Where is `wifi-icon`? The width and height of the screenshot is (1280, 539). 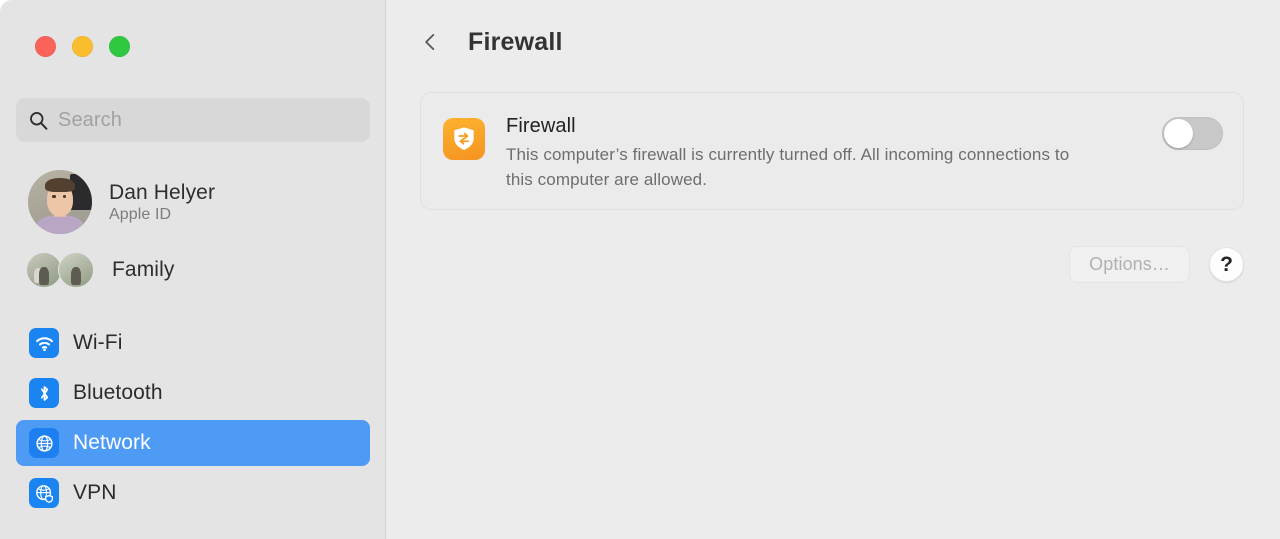
wifi-icon is located at coordinates (44, 343).